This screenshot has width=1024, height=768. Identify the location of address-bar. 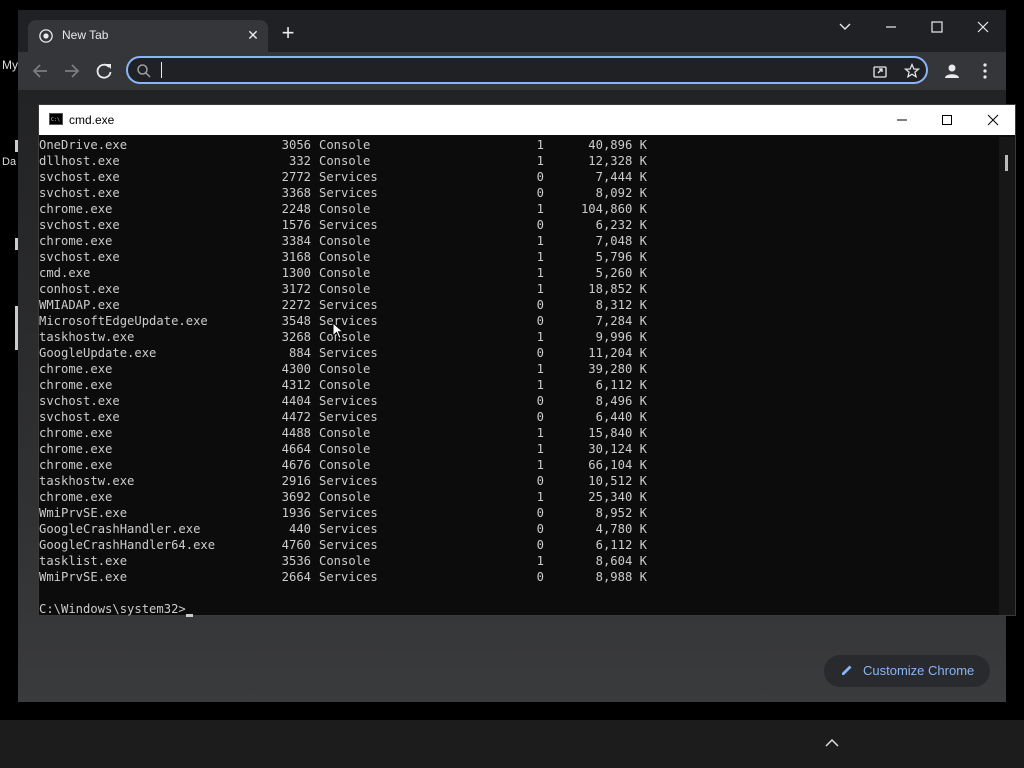
(527, 70).